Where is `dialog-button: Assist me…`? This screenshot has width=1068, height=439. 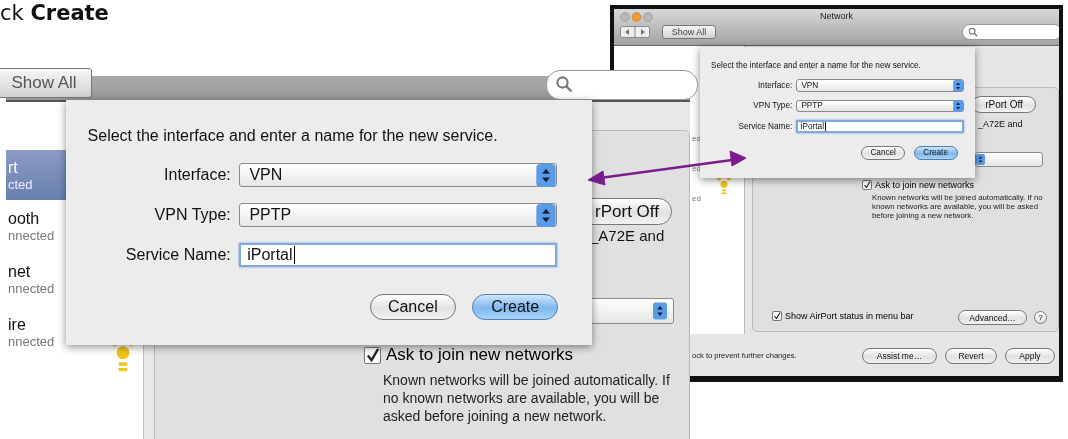 dialog-button: Assist me… is located at coordinates (899, 356).